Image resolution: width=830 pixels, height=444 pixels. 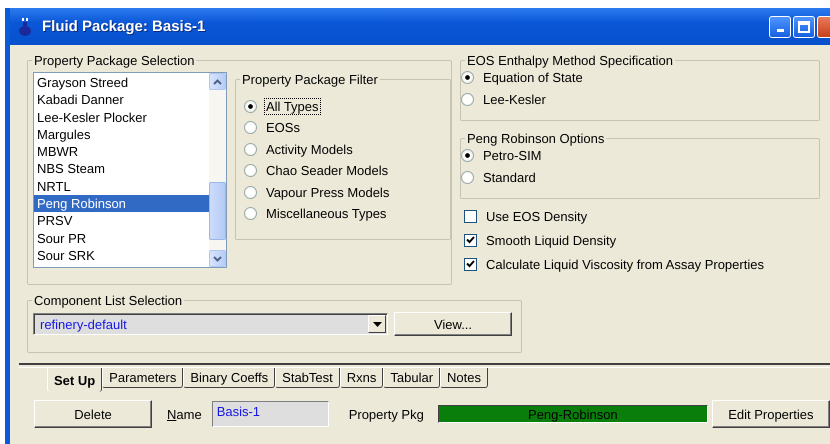 What do you see at coordinates (625, 264) in the screenshot?
I see `checkbox-label: Calculate Liquid Viscosity from Assay Properties` at bounding box center [625, 264].